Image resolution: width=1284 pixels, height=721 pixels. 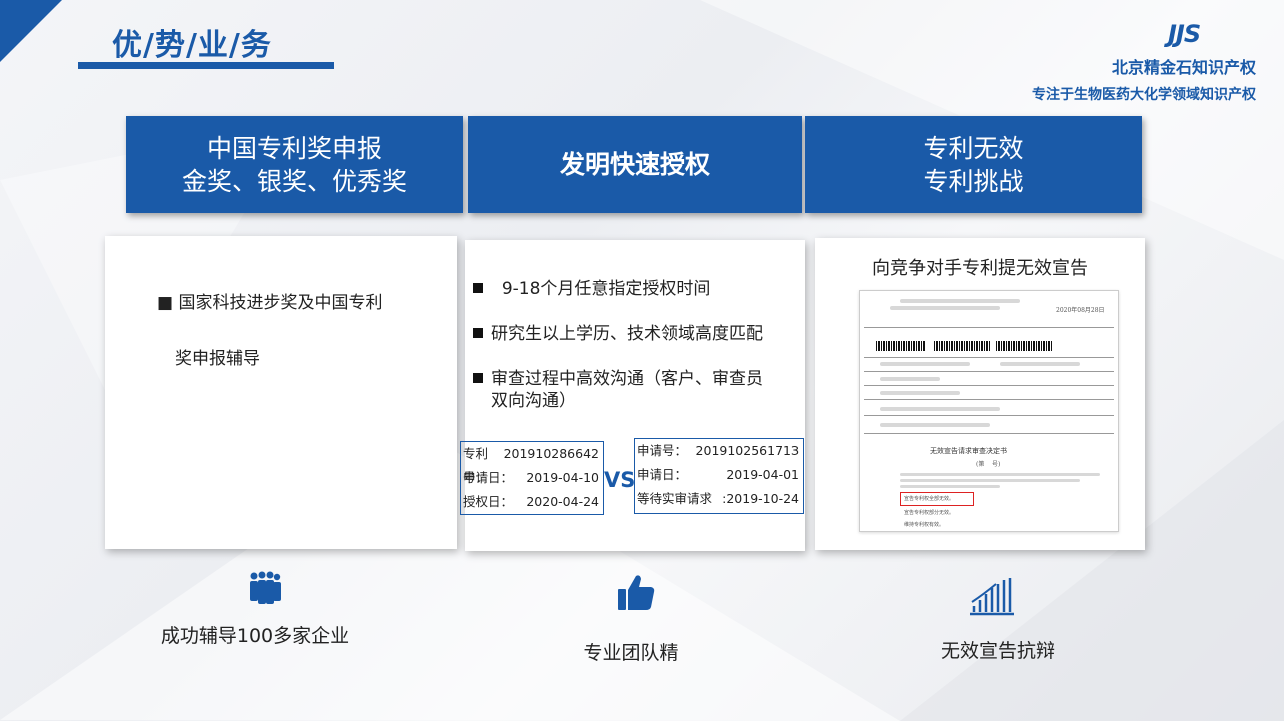 I want to click on footer-text: 无效宣告抗辩, so click(x=997, y=651).